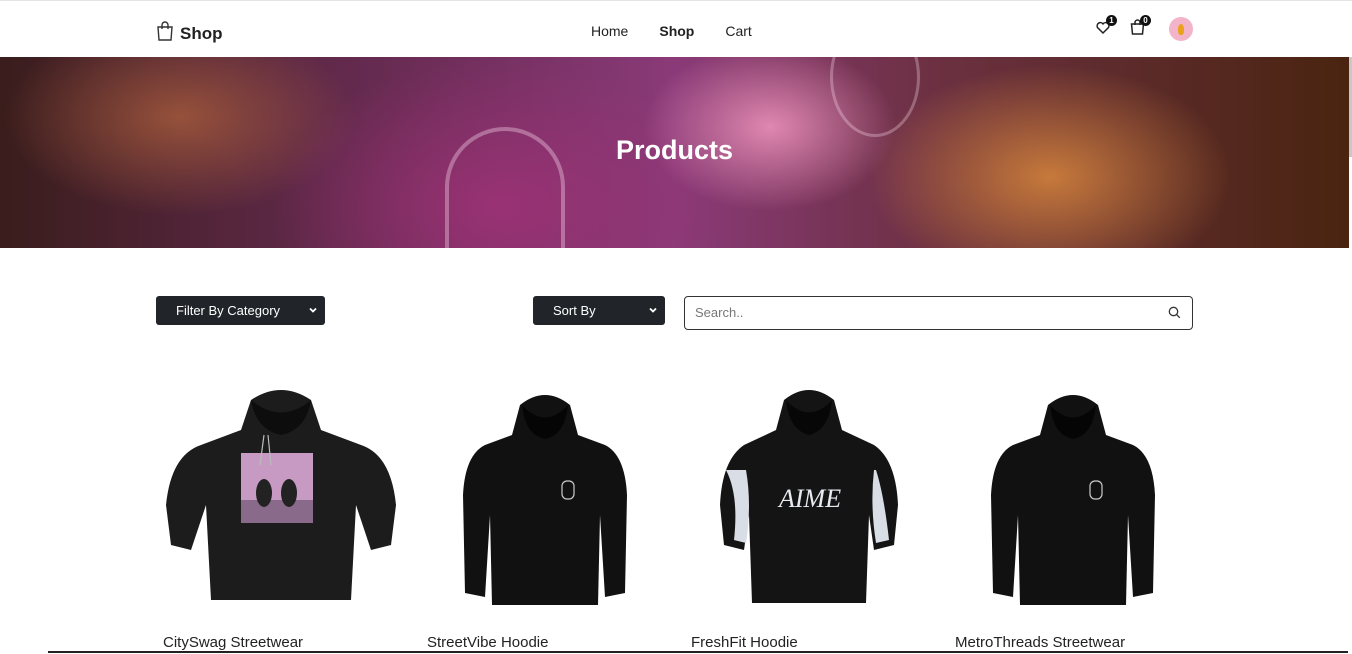  I want to click on divider, so click(698, 652).